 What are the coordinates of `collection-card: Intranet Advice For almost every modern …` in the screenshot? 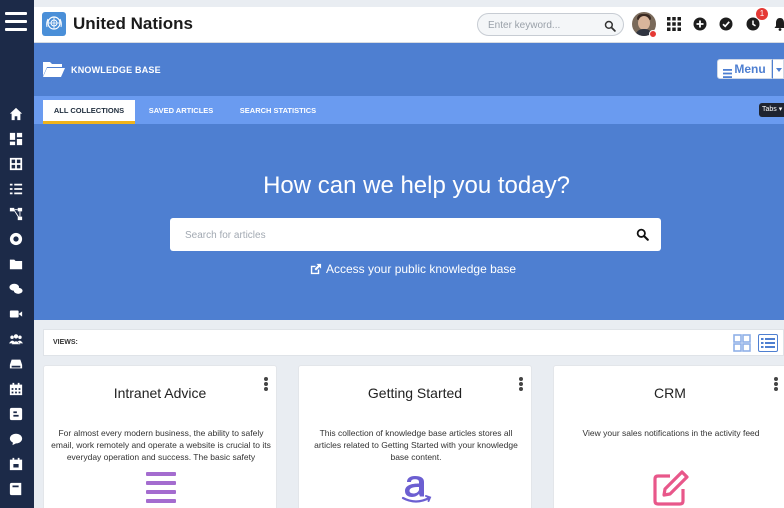 It's located at (160, 436).